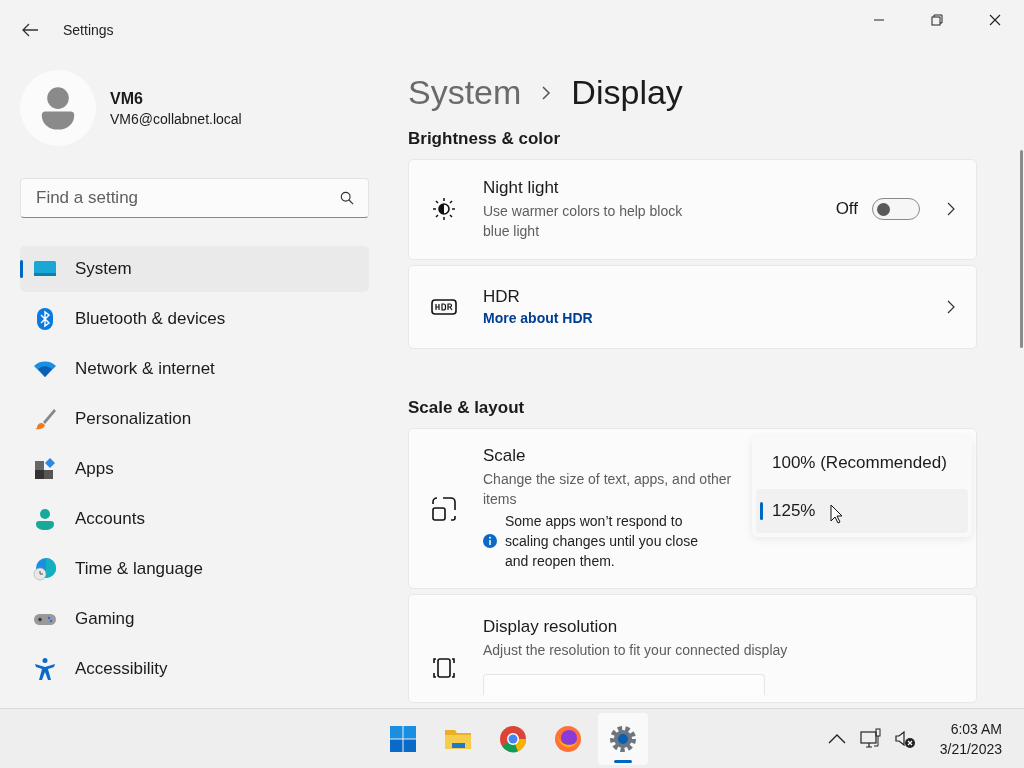 The image size is (1024, 768). I want to click on setting-title: HDR, so click(501, 297).